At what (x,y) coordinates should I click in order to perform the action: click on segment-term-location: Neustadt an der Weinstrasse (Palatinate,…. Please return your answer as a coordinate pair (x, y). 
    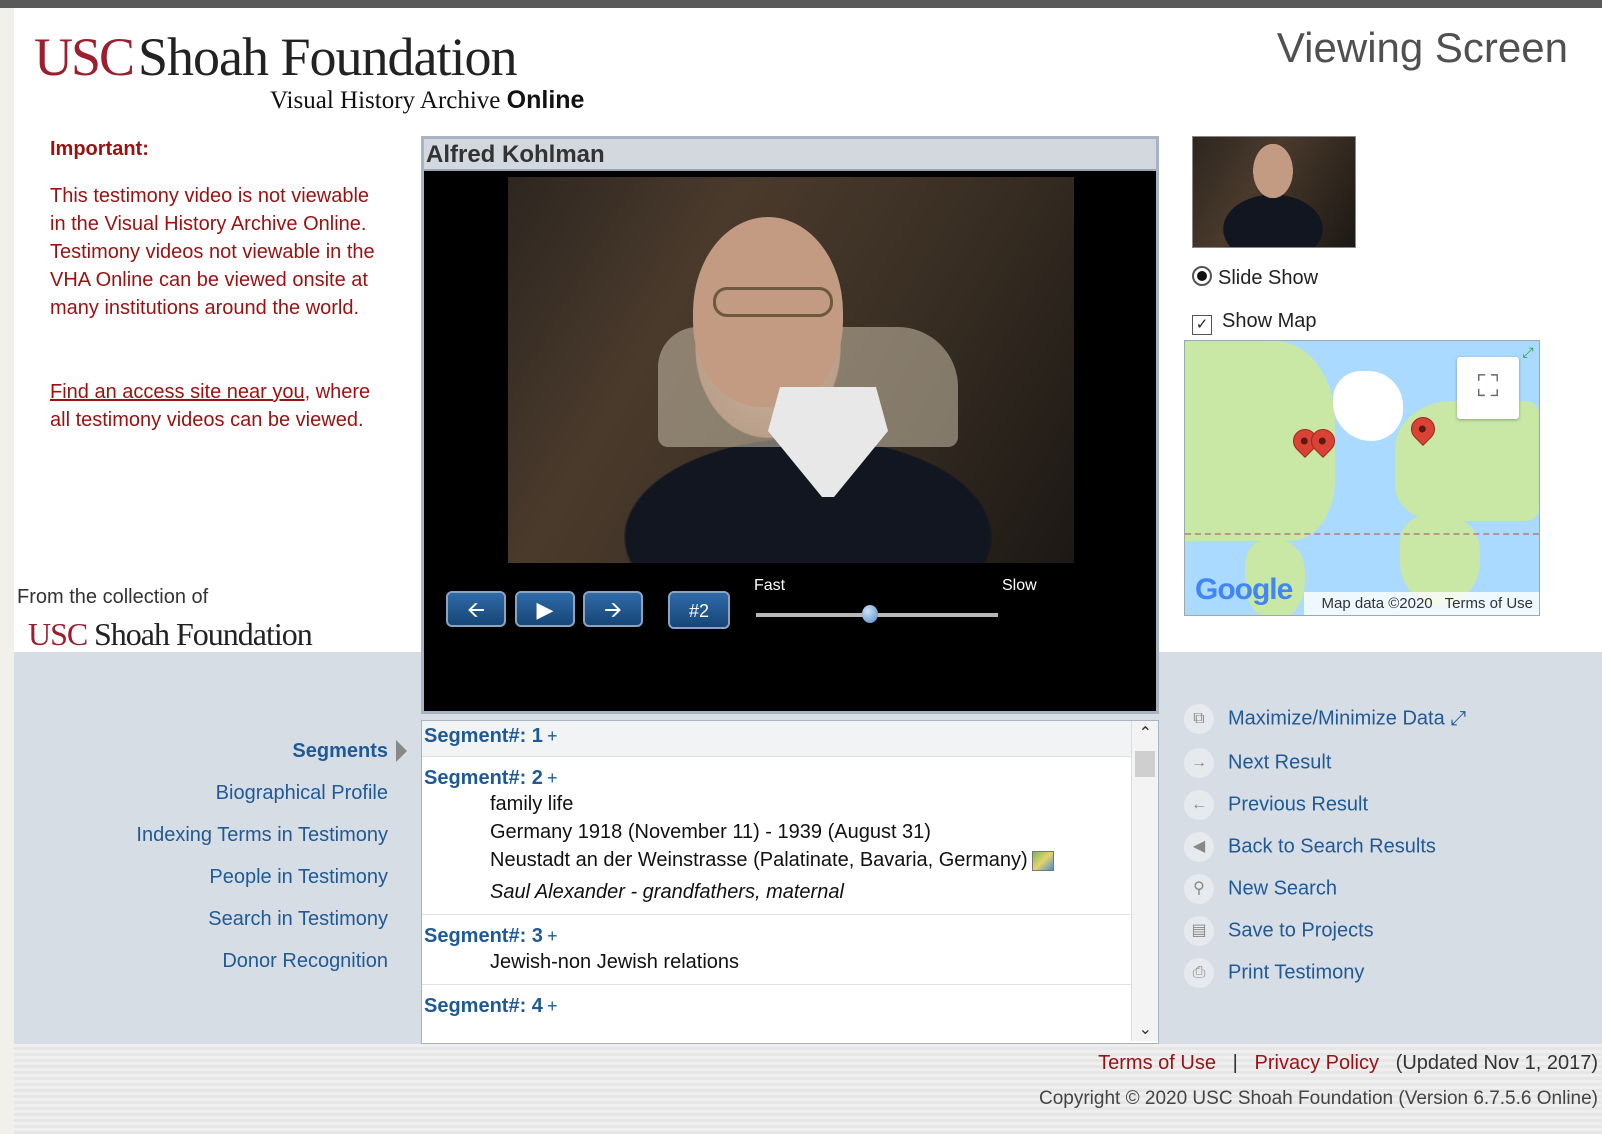
    Looking at the image, I should click on (790, 860).